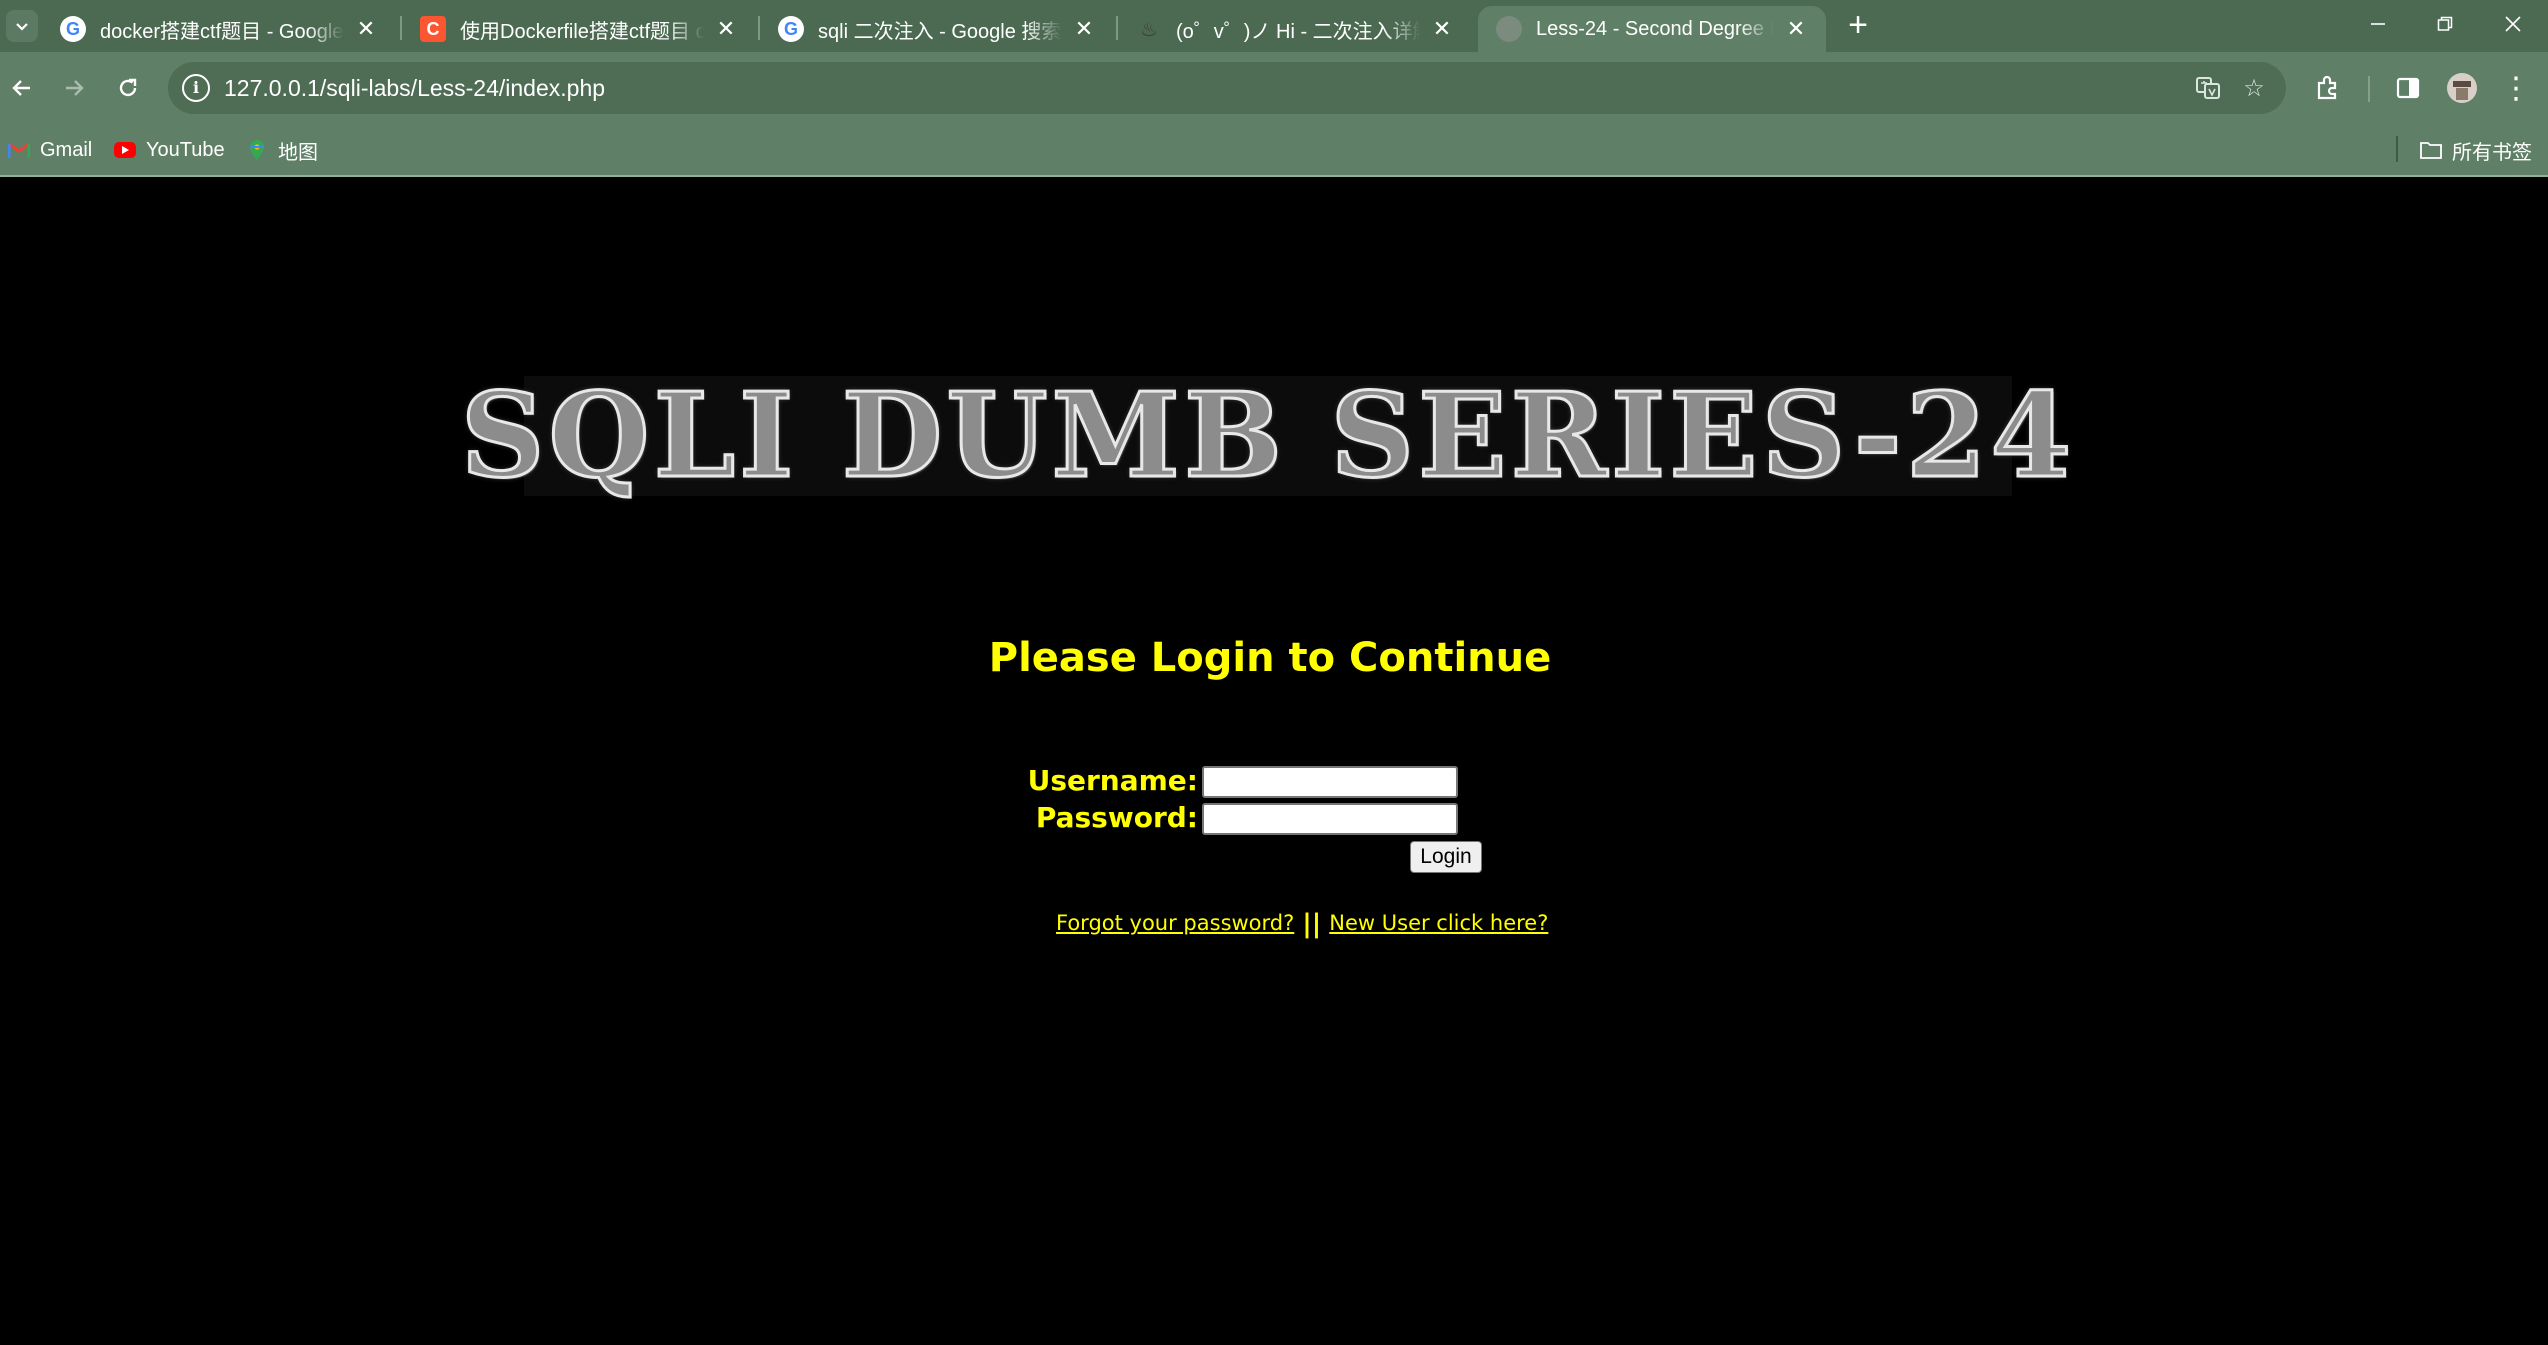 This screenshot has width=2548, height=1345. I want to click on bookmark-label: 地图, so click(298, 152).